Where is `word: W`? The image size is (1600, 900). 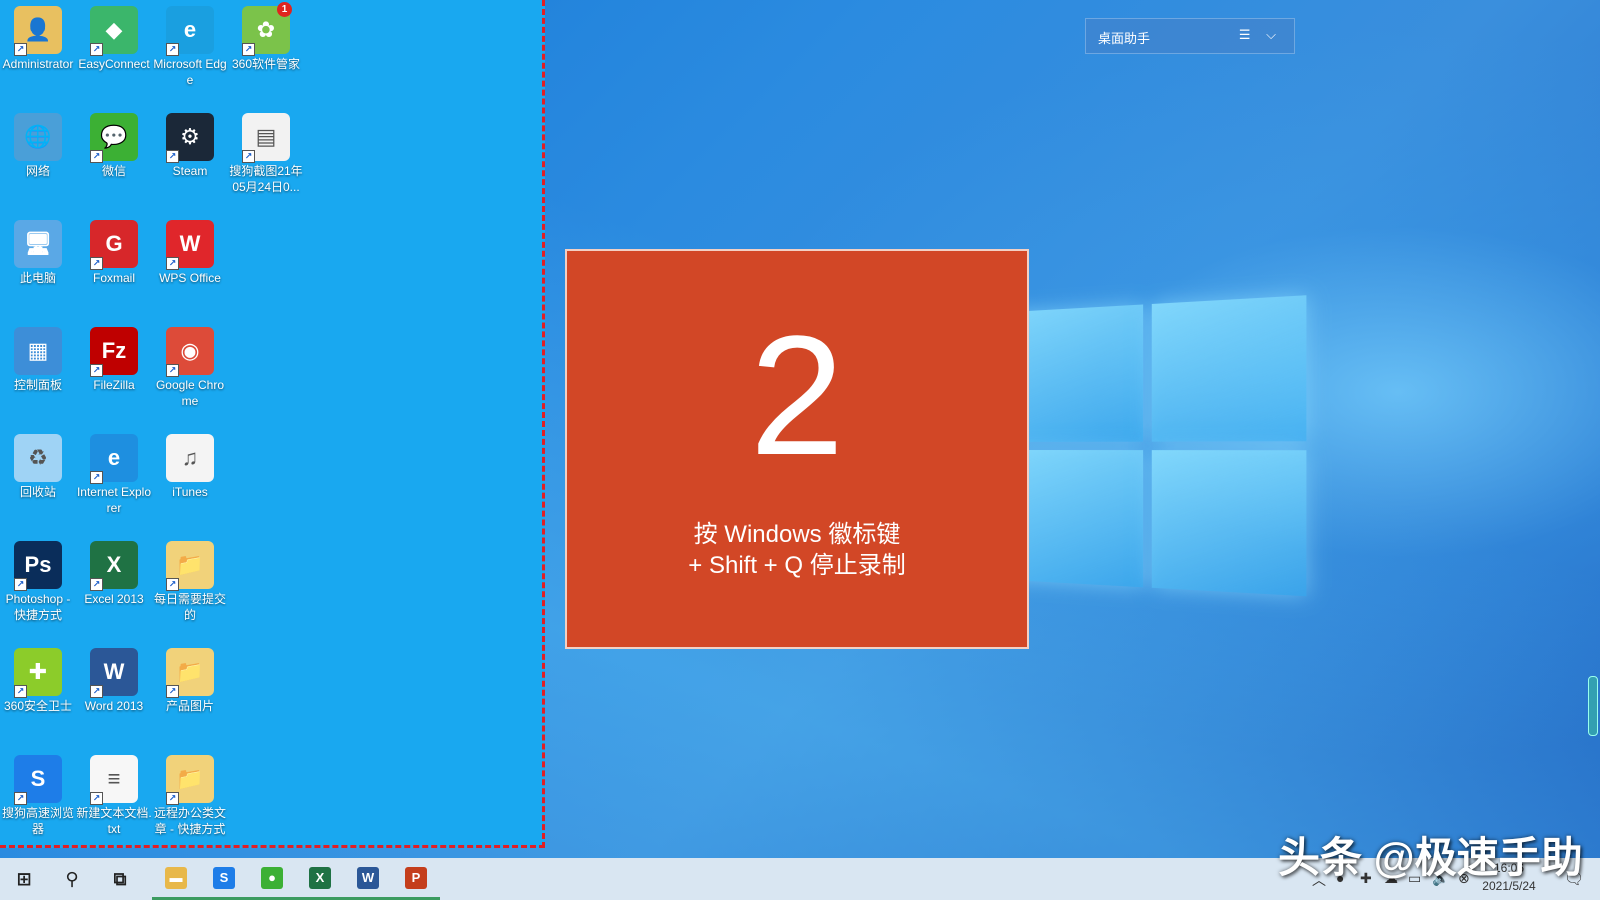 word: W is located at coordinates (368, 879).